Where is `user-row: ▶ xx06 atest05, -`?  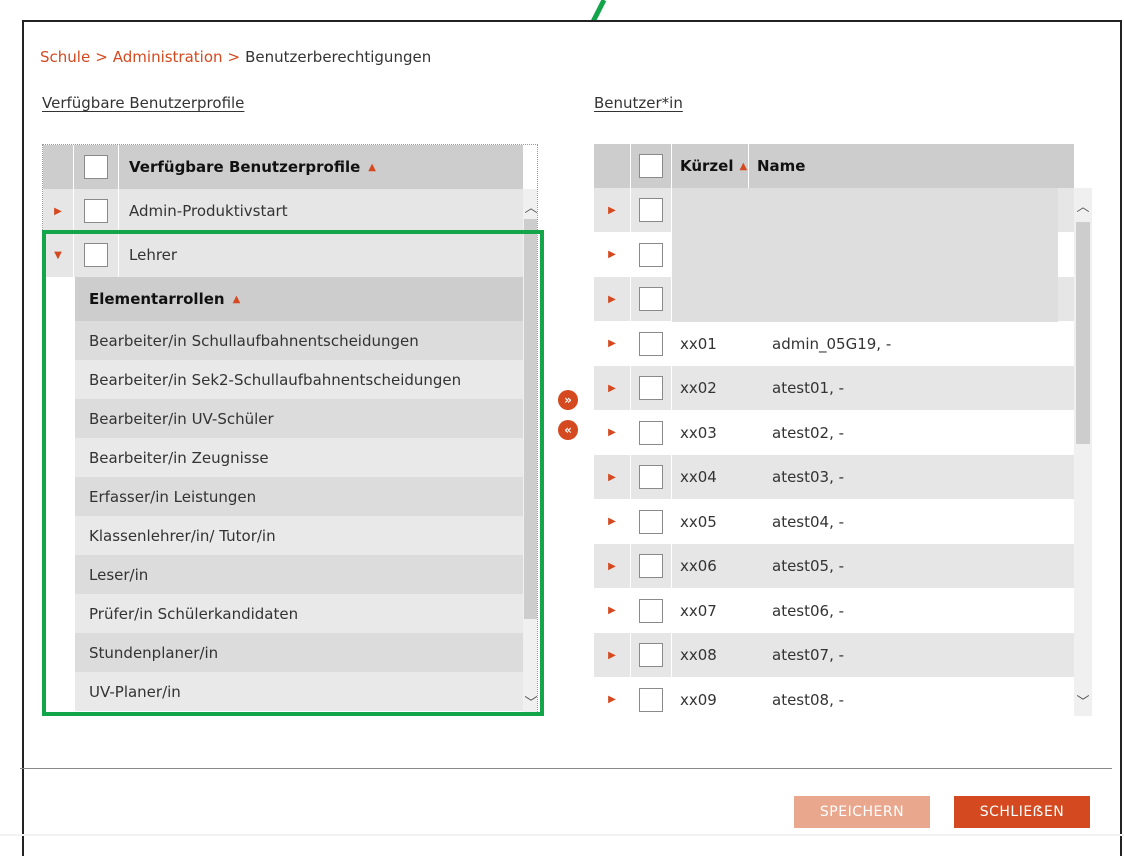 user-row: ▶ xx06 atest05, - is located at coordinates (834, 566).